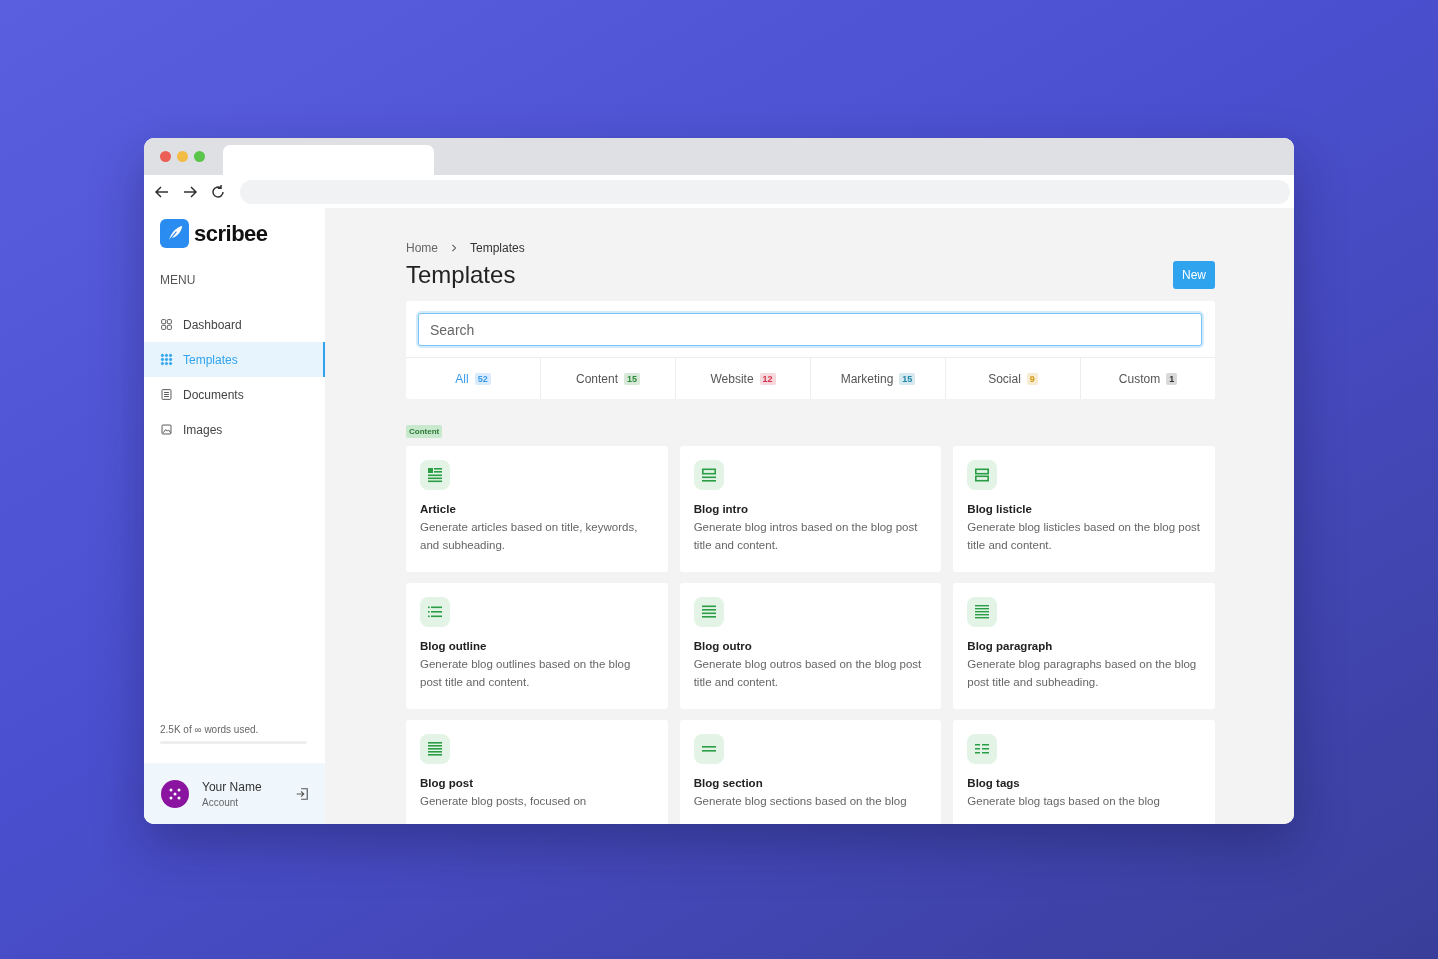 The height and width of the screenshot is (959, 1438). What do you see at coordinates (462, 378) in the screenshot?
I see `tab-label: All` at bounding box center [462, 378].